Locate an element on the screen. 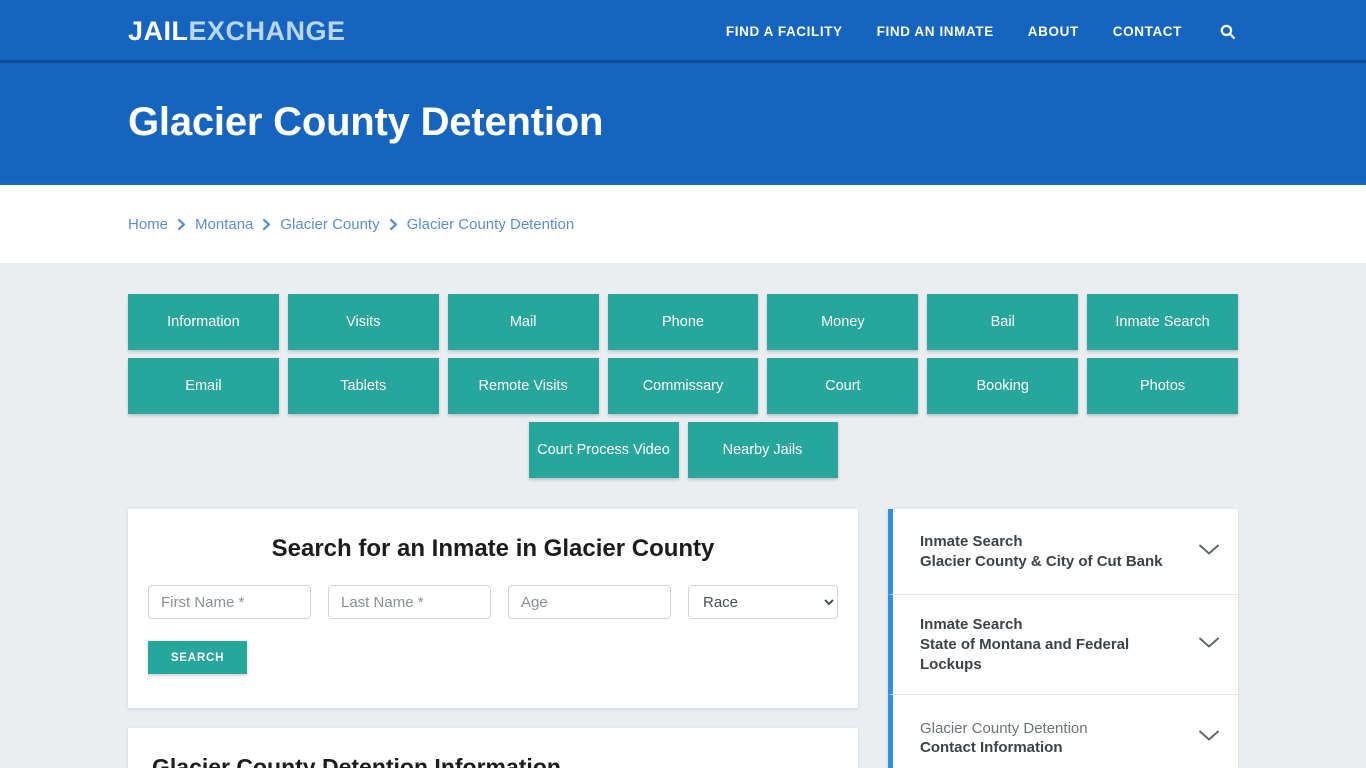 The image size is (1366, 768). facility-information-heading: Glacier County Detention Information is located at coordinates (356, 761).